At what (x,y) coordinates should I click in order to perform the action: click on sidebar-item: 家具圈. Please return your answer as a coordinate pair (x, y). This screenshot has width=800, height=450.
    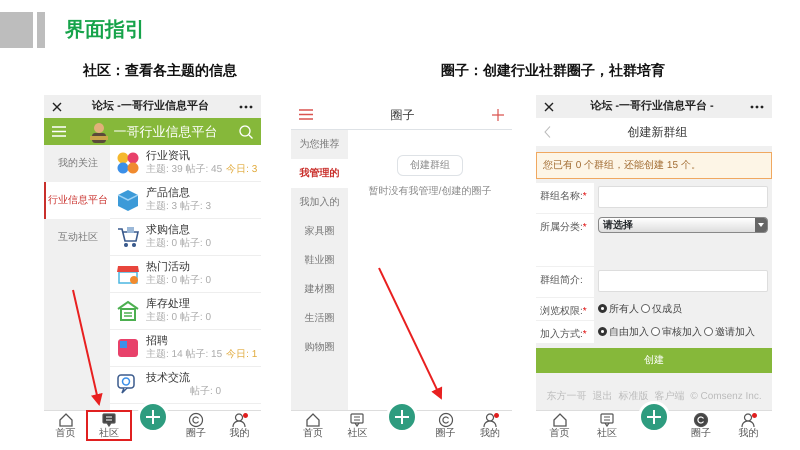
    Looking at the image, I should click on (319, 231).